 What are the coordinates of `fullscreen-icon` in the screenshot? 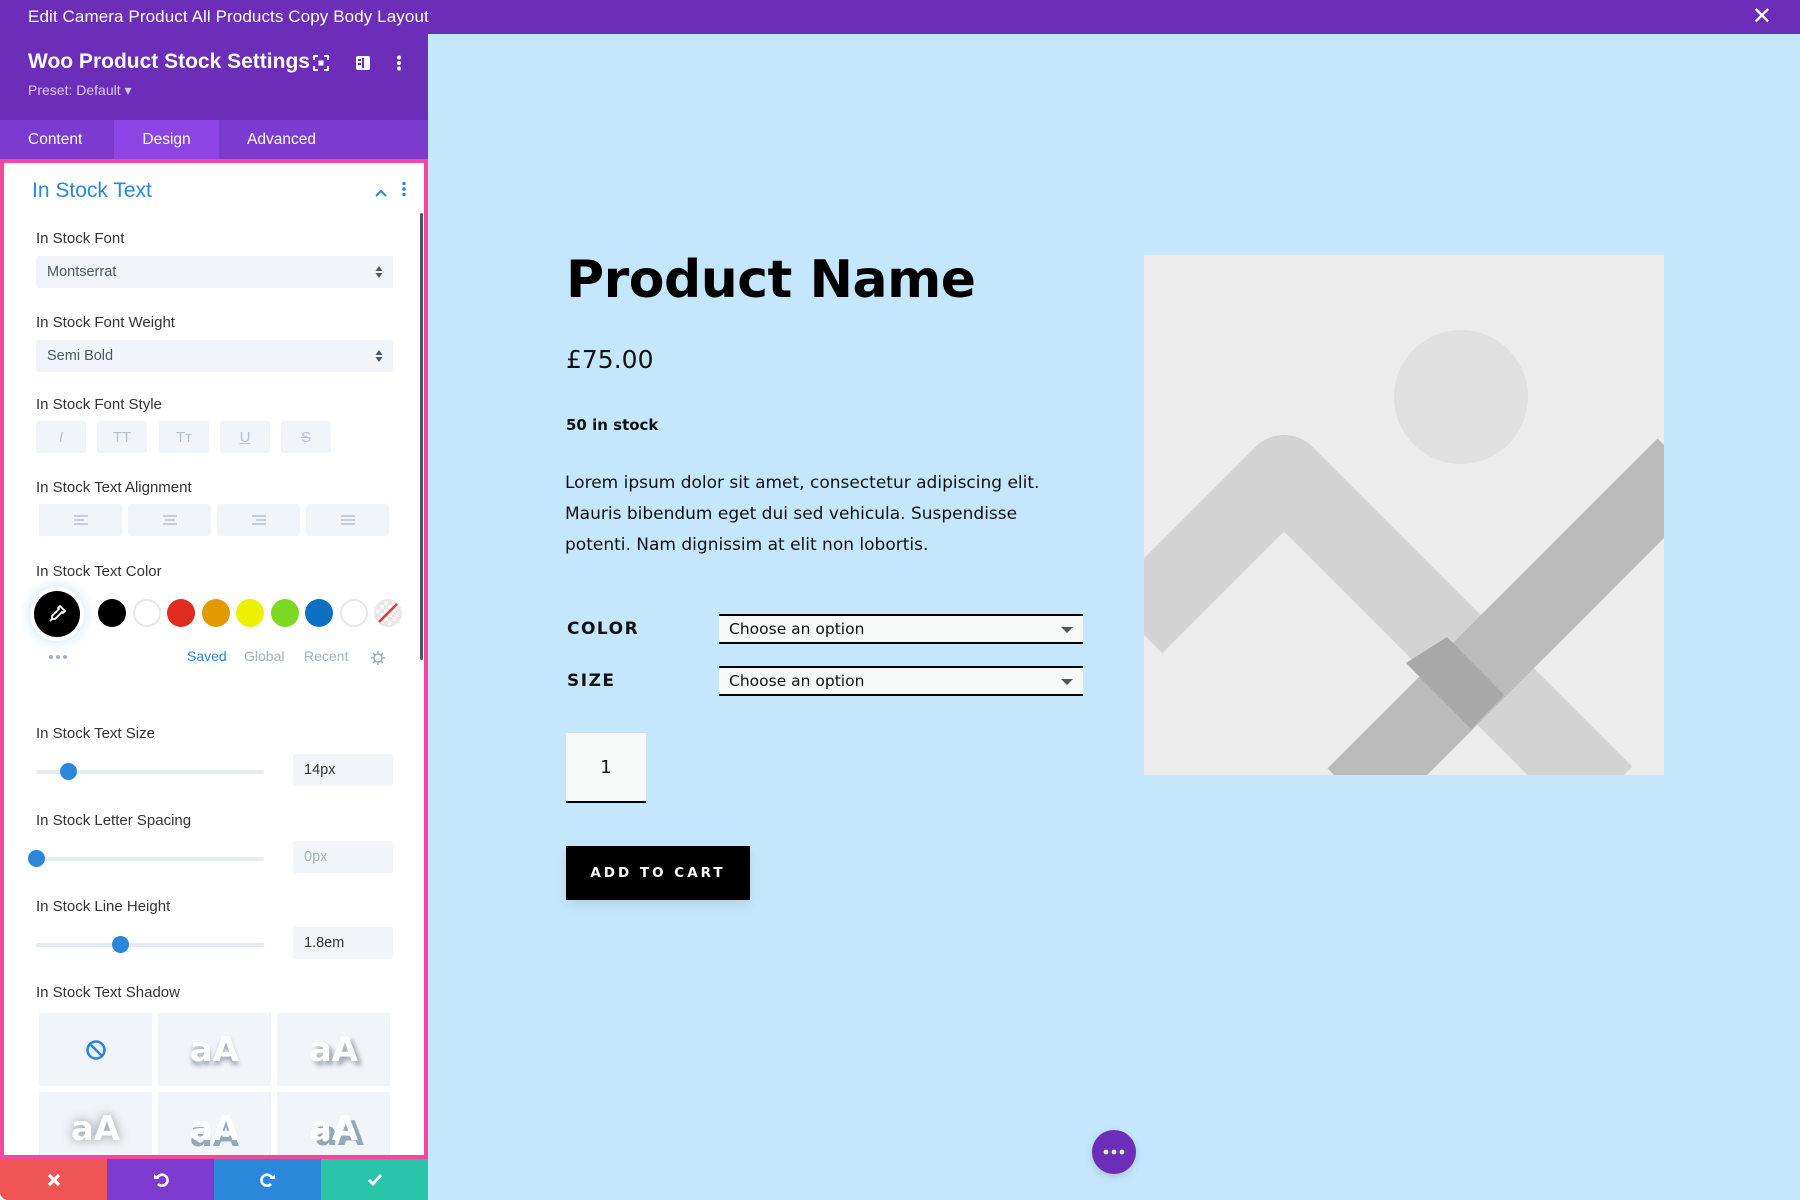 It's located at (321, 63).